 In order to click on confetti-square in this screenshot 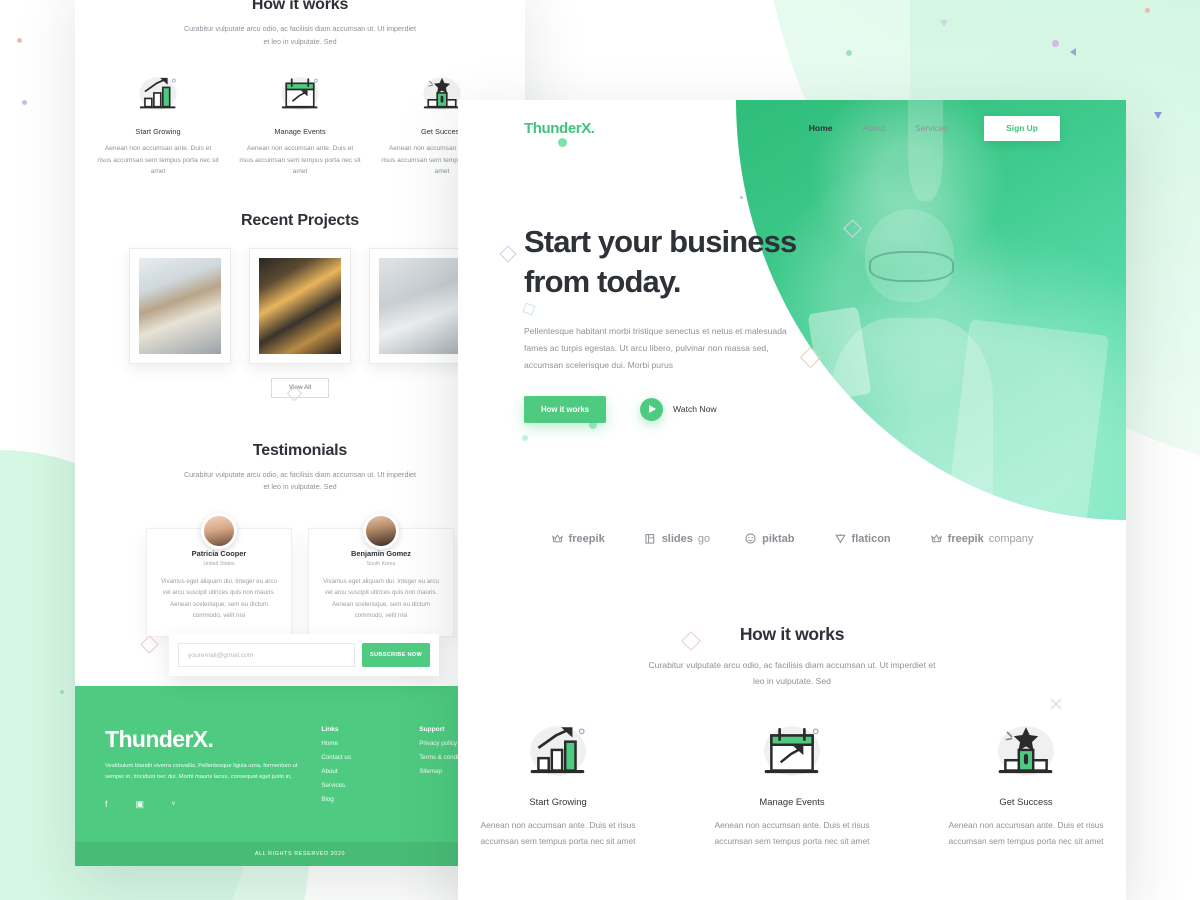, I will do `click(149, 644)`.